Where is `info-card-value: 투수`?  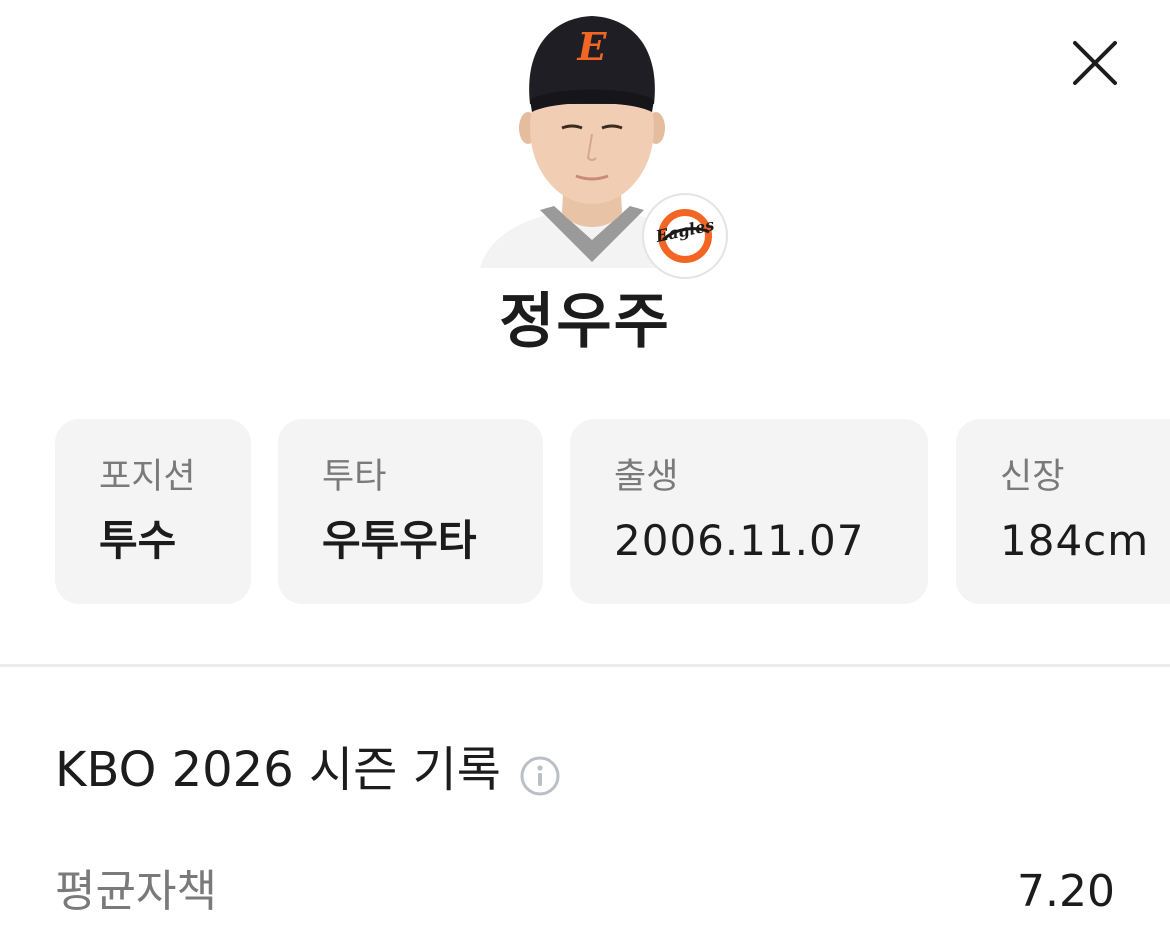
info-card-value: 투수 is located at coordinates (138, 540).